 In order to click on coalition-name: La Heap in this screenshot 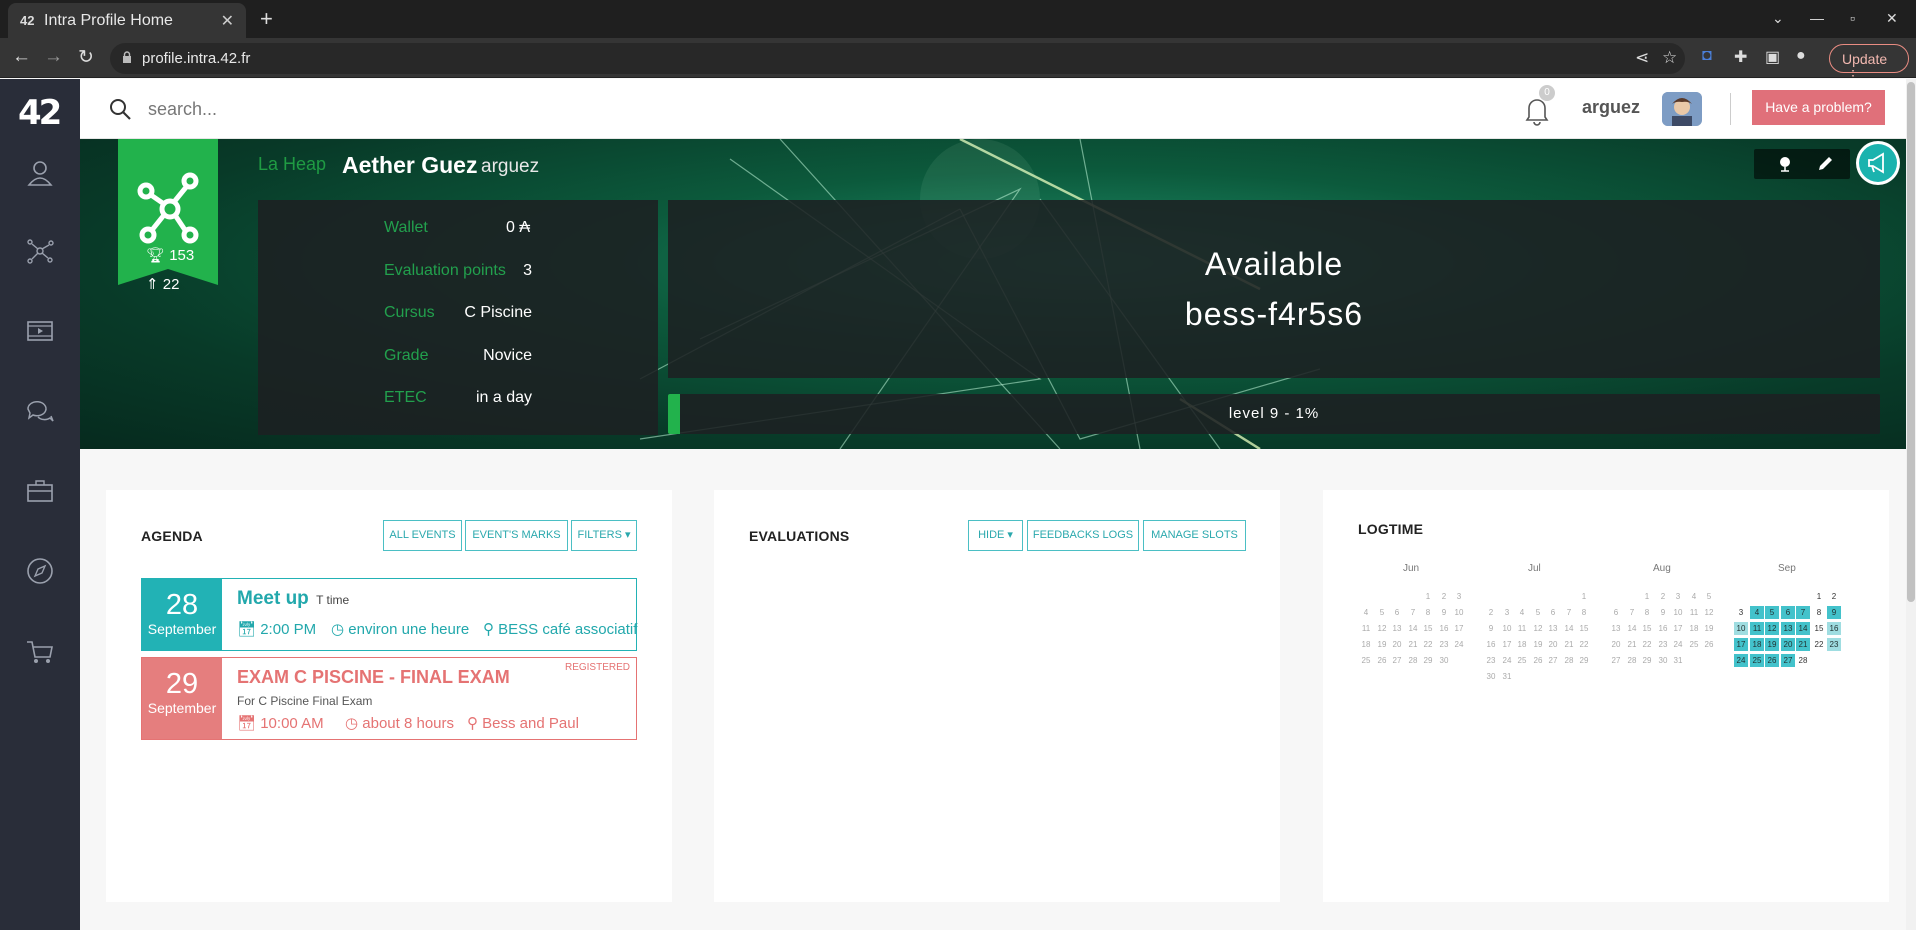, I will do `click(292, 164)`.